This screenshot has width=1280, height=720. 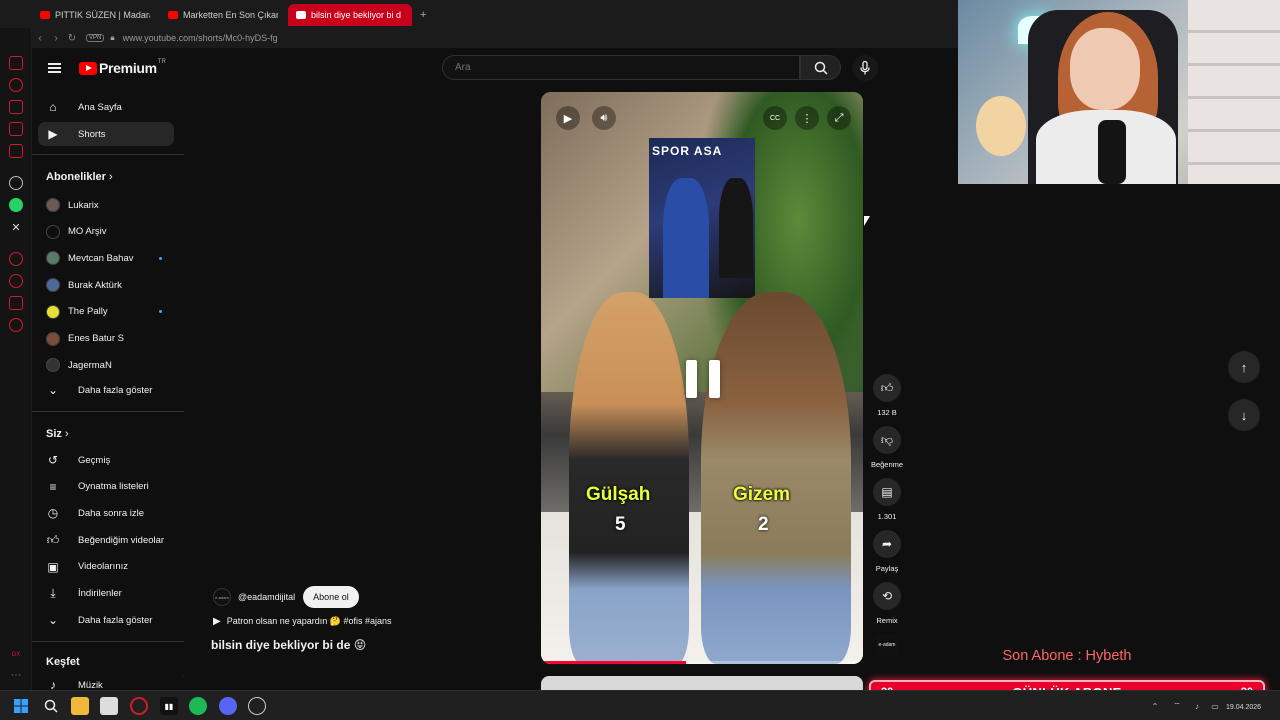 I want to click on sidebar-you-item: ≡ Oynatma listeleri, so click(x=106, y=487).